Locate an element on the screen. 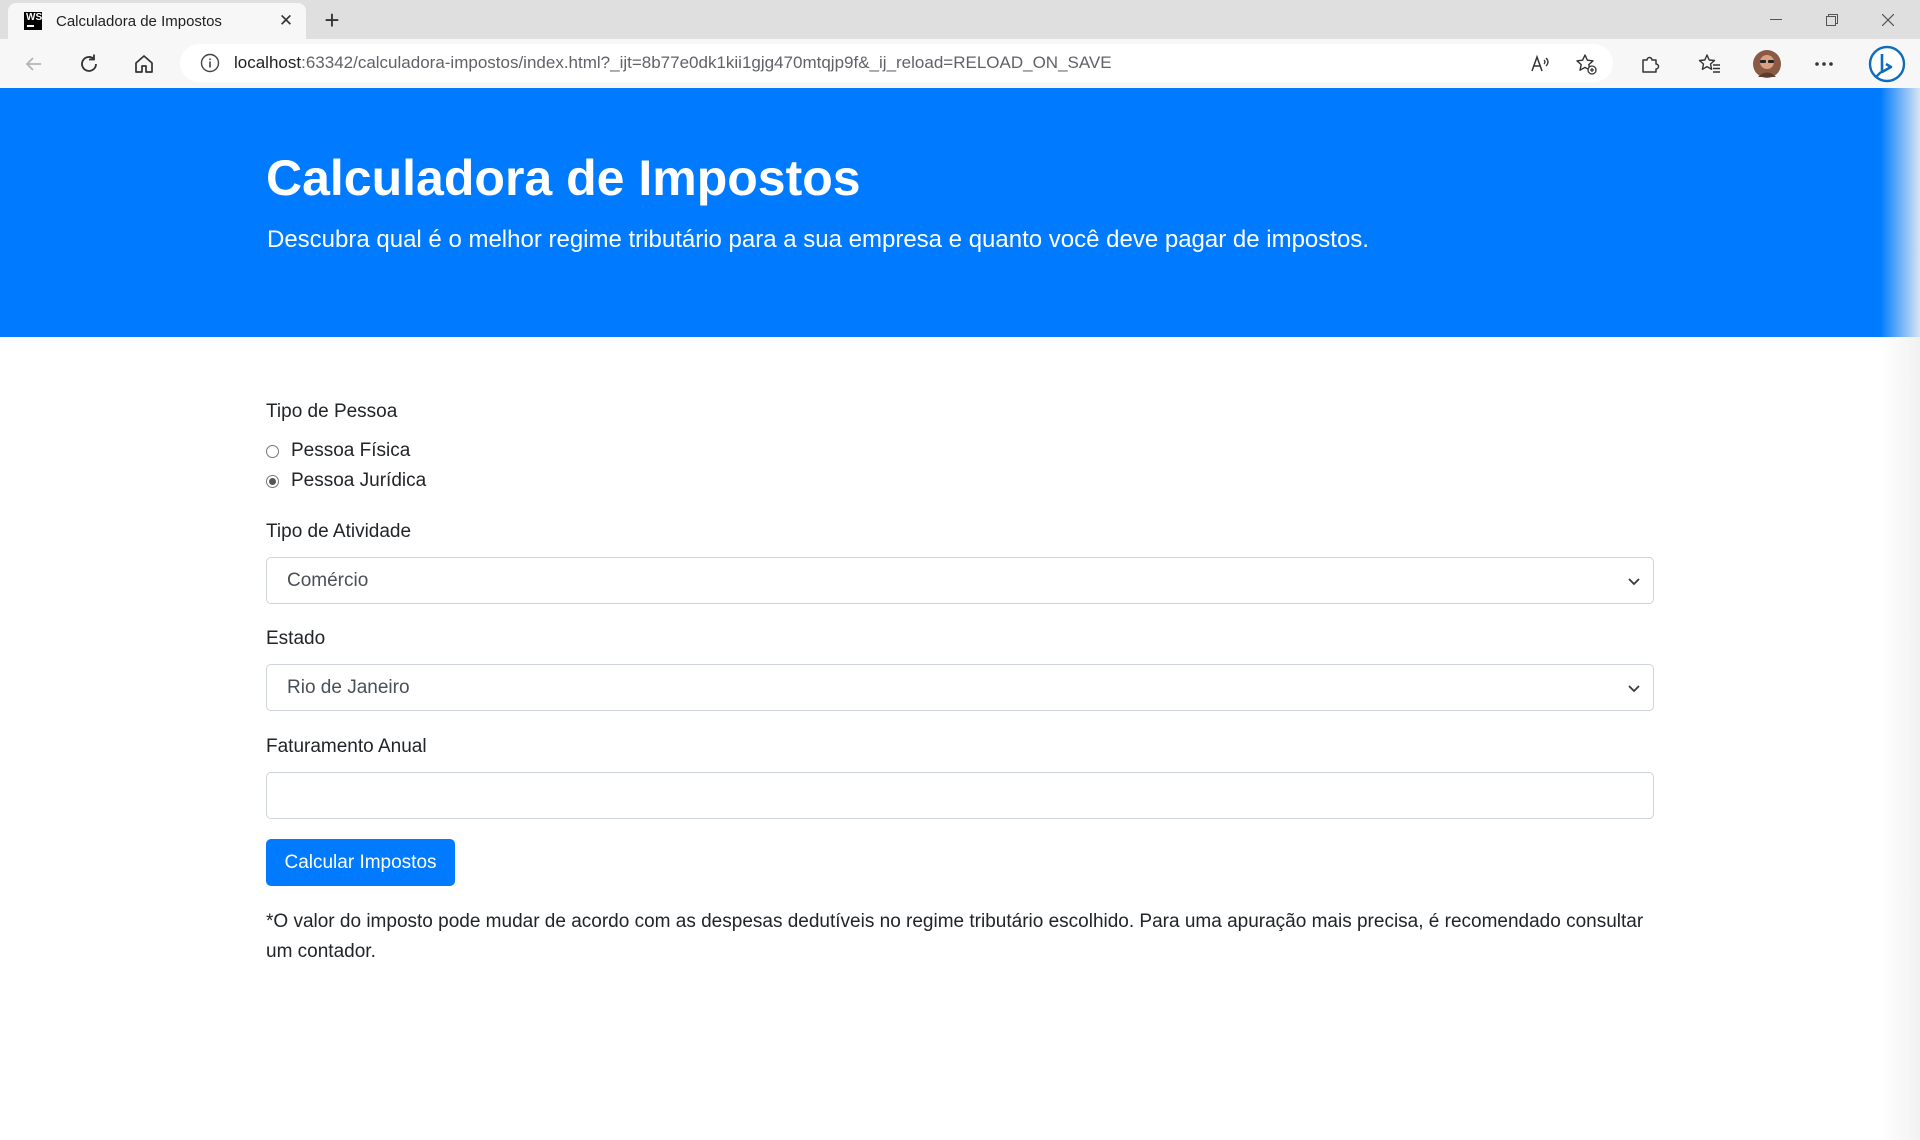  reload-icon is located at coordinates (89, 64).